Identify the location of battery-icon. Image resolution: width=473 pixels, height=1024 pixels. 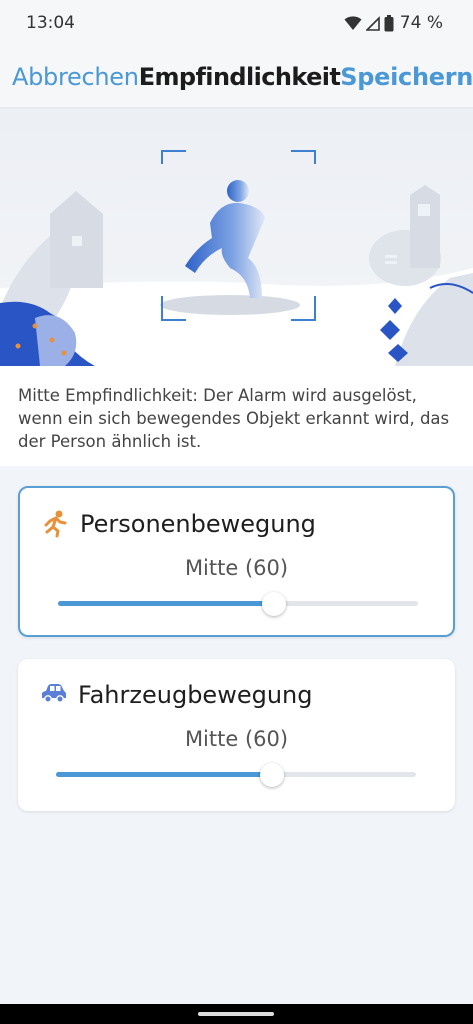
(389, 22).